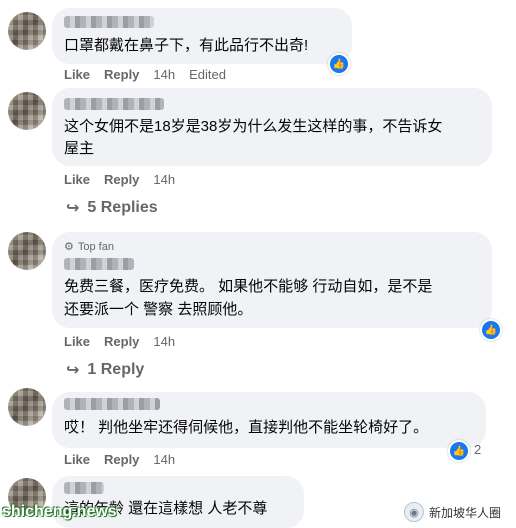 This screenshot has width=516, height=528. I want to click on comment-text: 还要派一个 警察 去照顾他。, so click(158, 309).